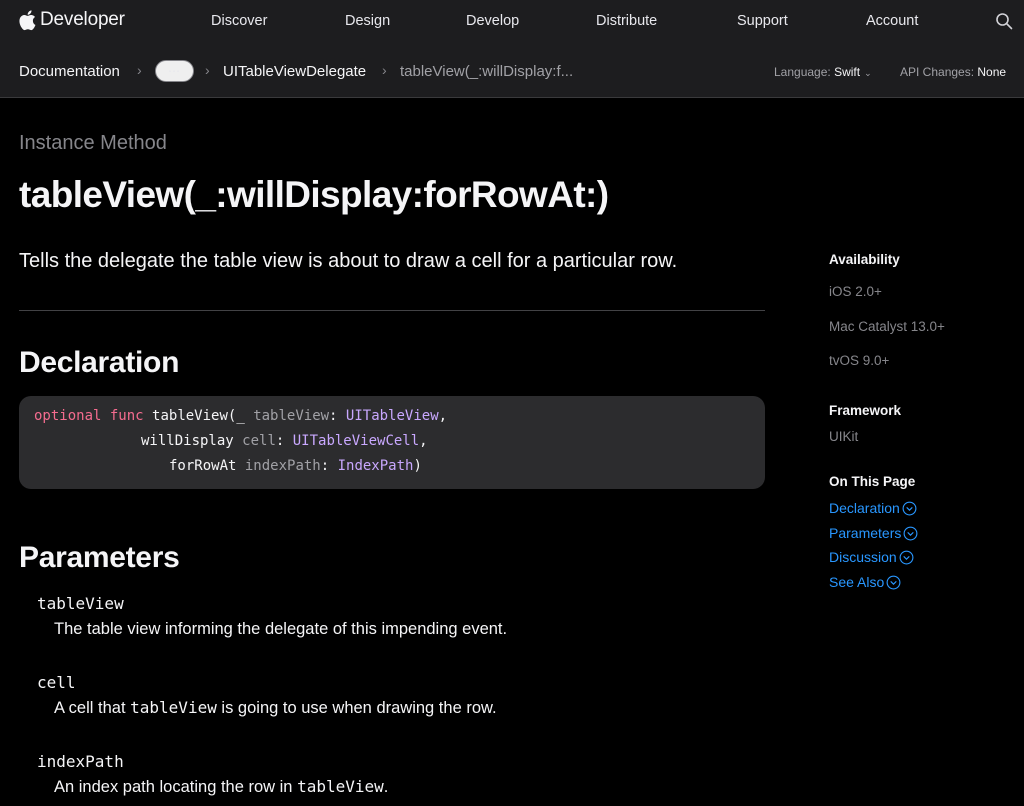 This screenshot has height=806, width=1024. I want to click on language-label: Language:, so click(802, 72).